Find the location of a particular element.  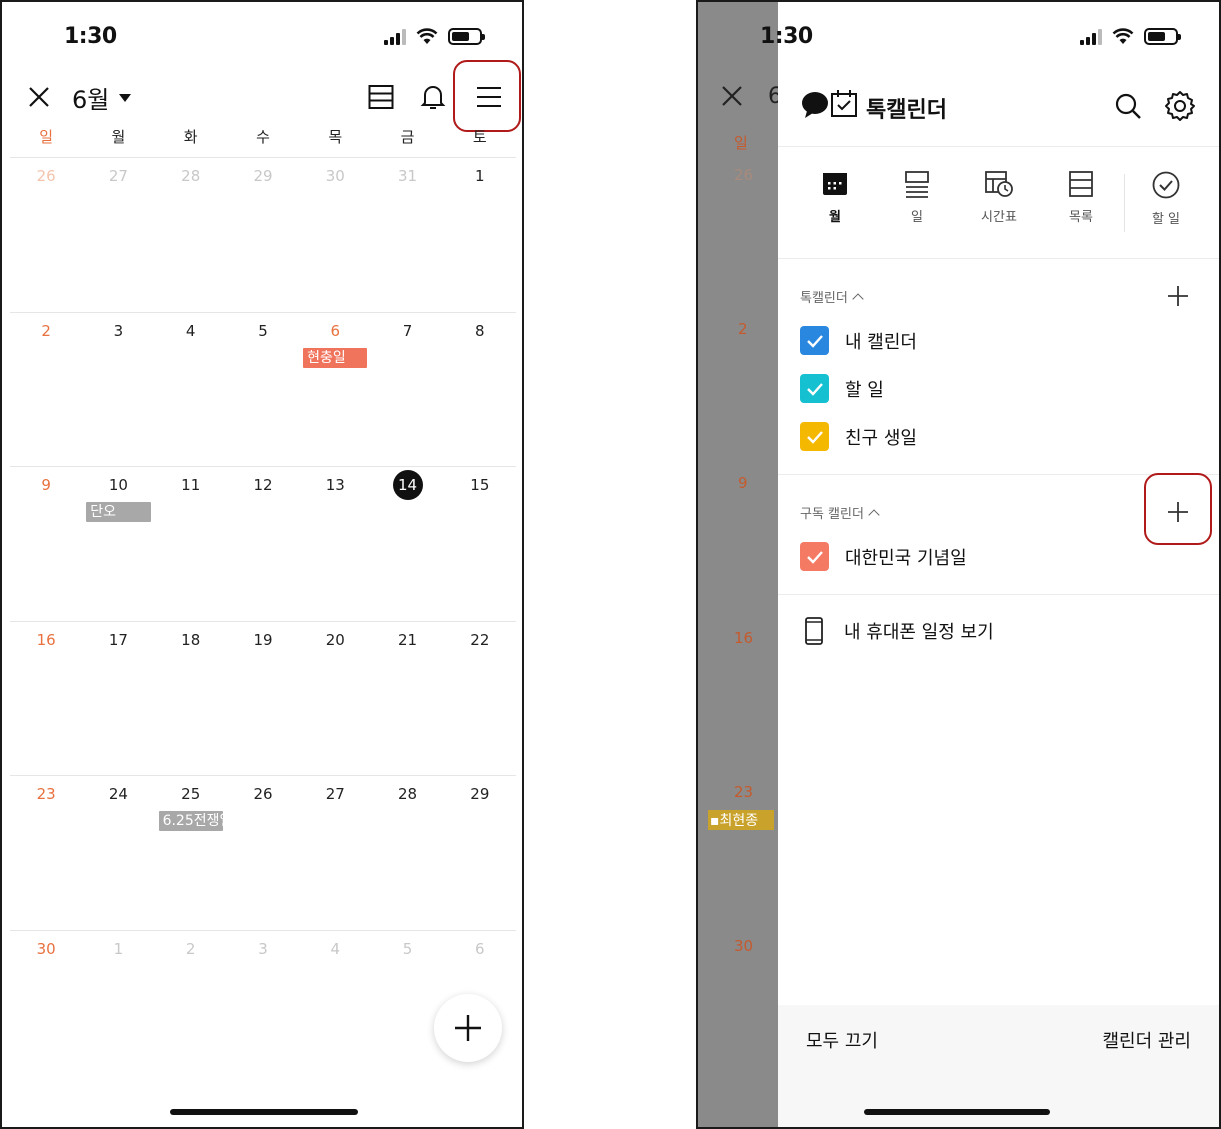

tab-day: 일 is located at coordinates (917, 205).